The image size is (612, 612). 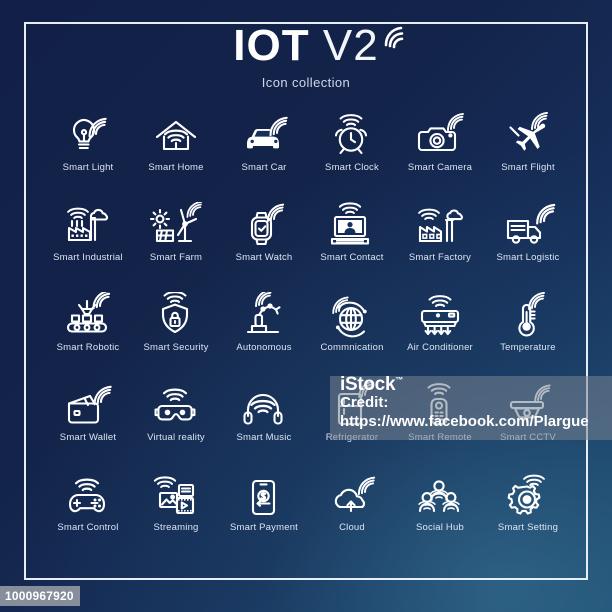 What do you see at coordinates (440, 347) in the screenshot?
I see `icon-label: Air Conditioner` at bounding box center [440, 347].